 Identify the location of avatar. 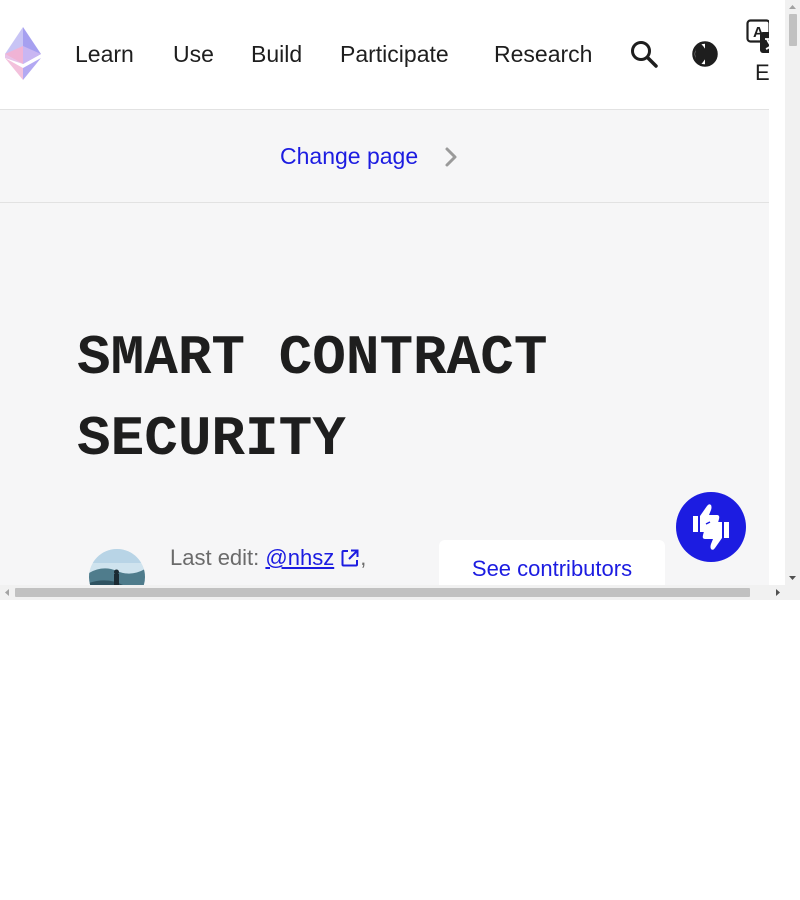
(117, 567).